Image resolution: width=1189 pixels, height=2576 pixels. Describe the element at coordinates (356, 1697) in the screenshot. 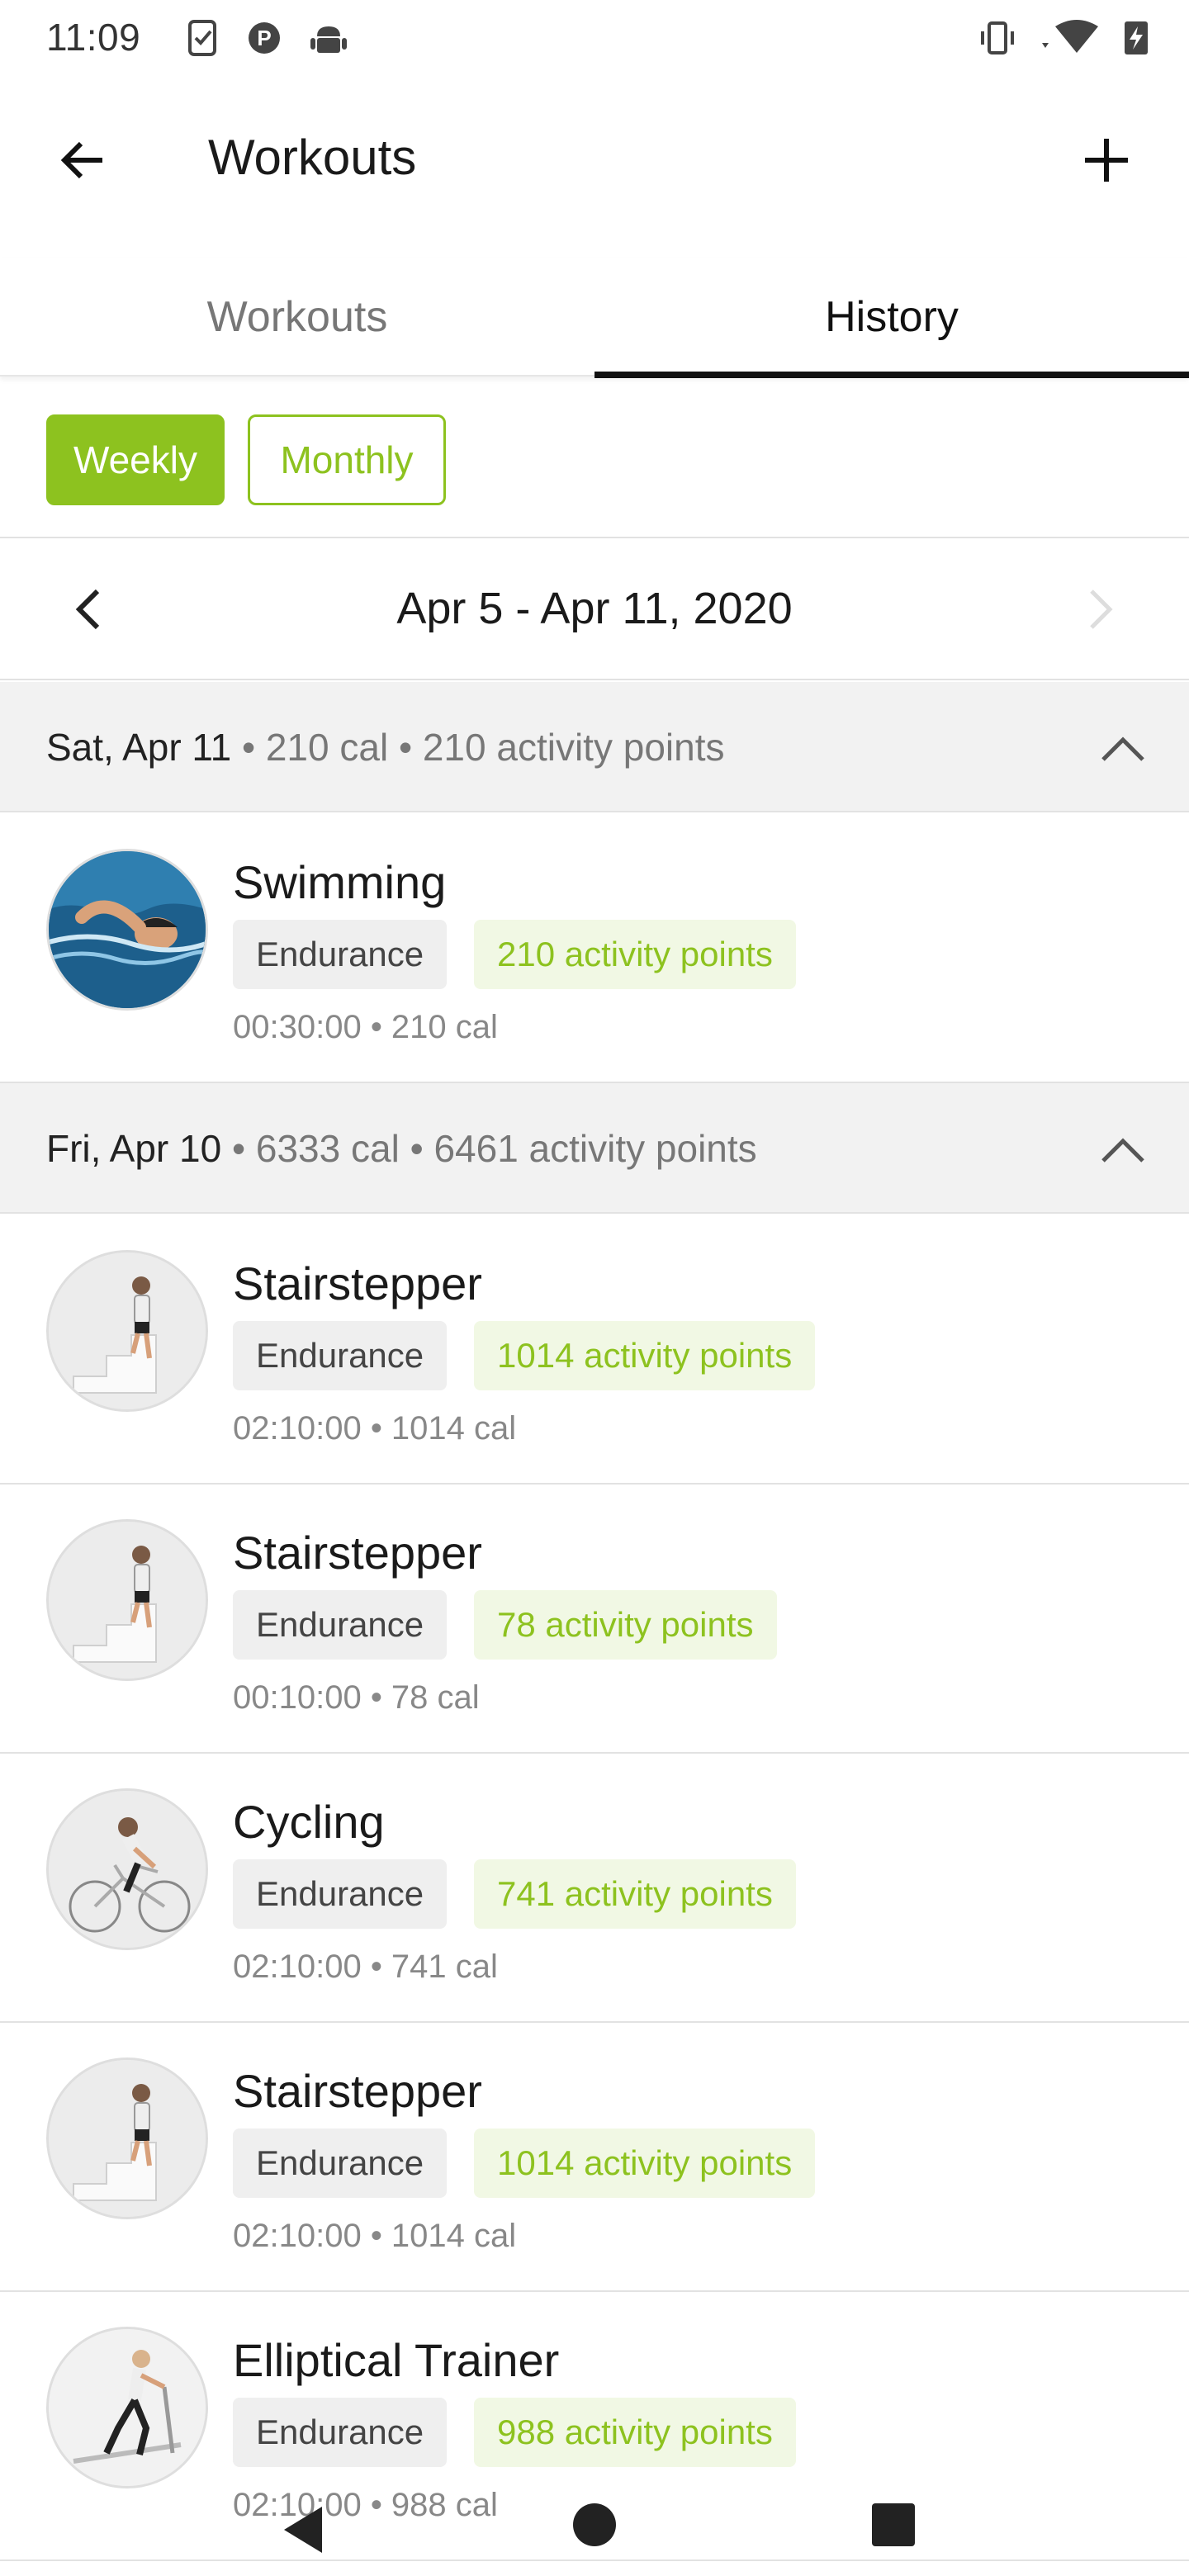

I see `workout-duration-calories: 00:10:00 • 78 cal` at that location.